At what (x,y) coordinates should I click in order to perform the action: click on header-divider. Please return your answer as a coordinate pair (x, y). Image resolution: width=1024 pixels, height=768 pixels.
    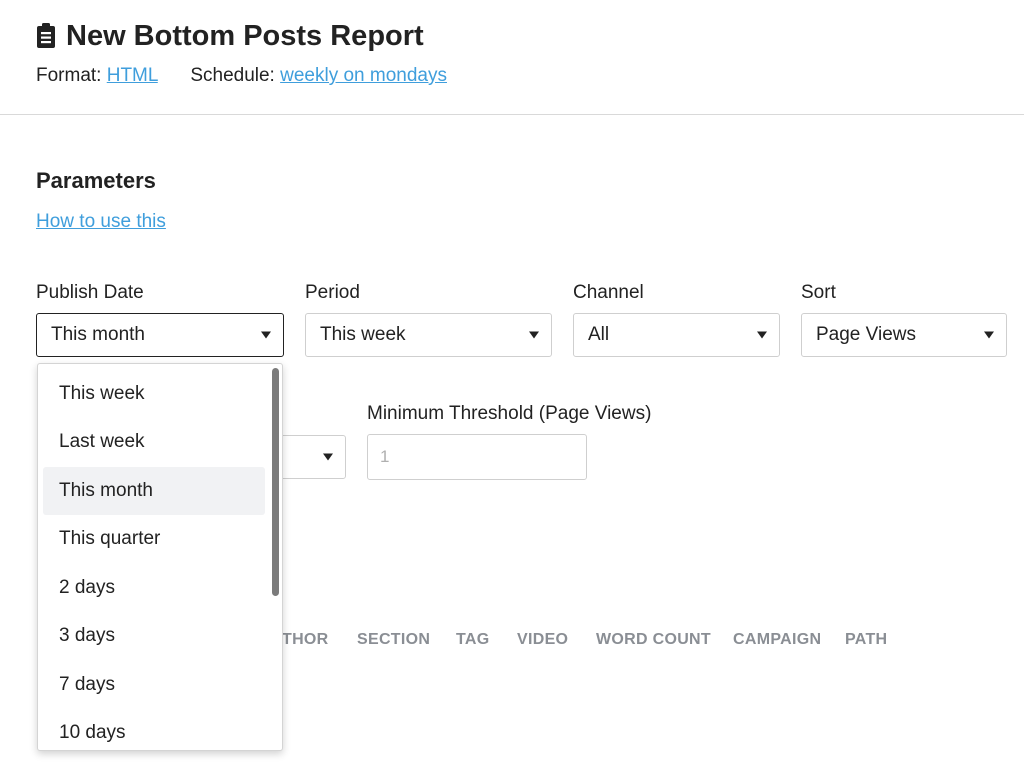
    Looking at the image, I should click on (512, 114).